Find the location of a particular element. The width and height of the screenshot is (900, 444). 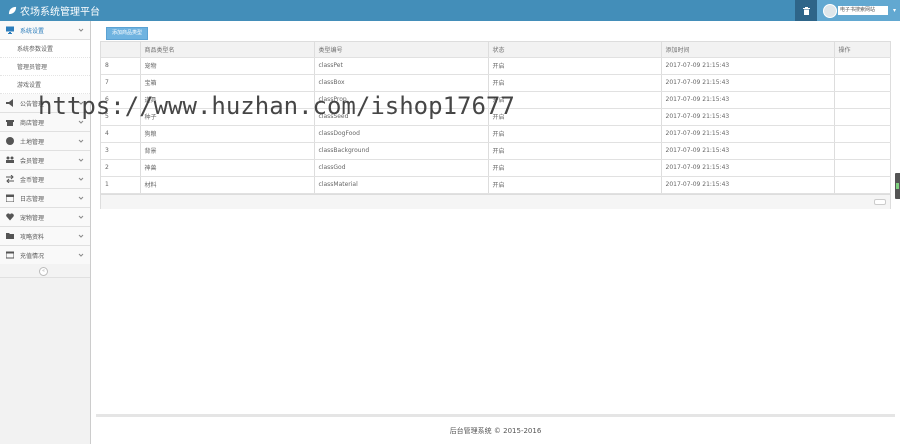

col-header-name: 商品类型名 is located at coordinates (227, 50).